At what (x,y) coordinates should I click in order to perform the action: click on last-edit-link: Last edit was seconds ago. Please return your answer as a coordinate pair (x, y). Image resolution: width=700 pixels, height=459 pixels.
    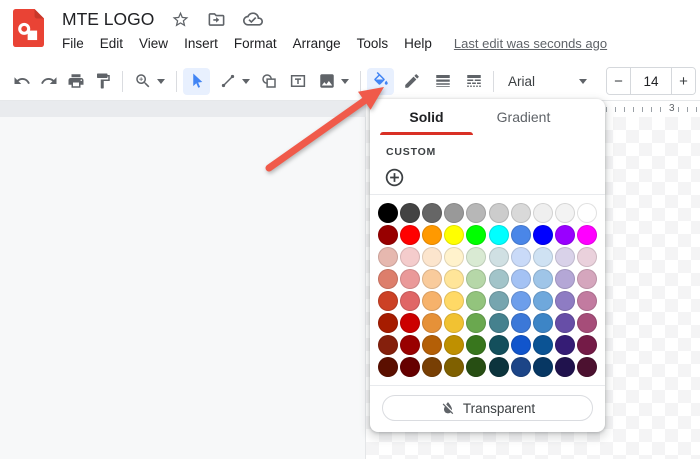
    Looking at the image, I should click on (530, 43).